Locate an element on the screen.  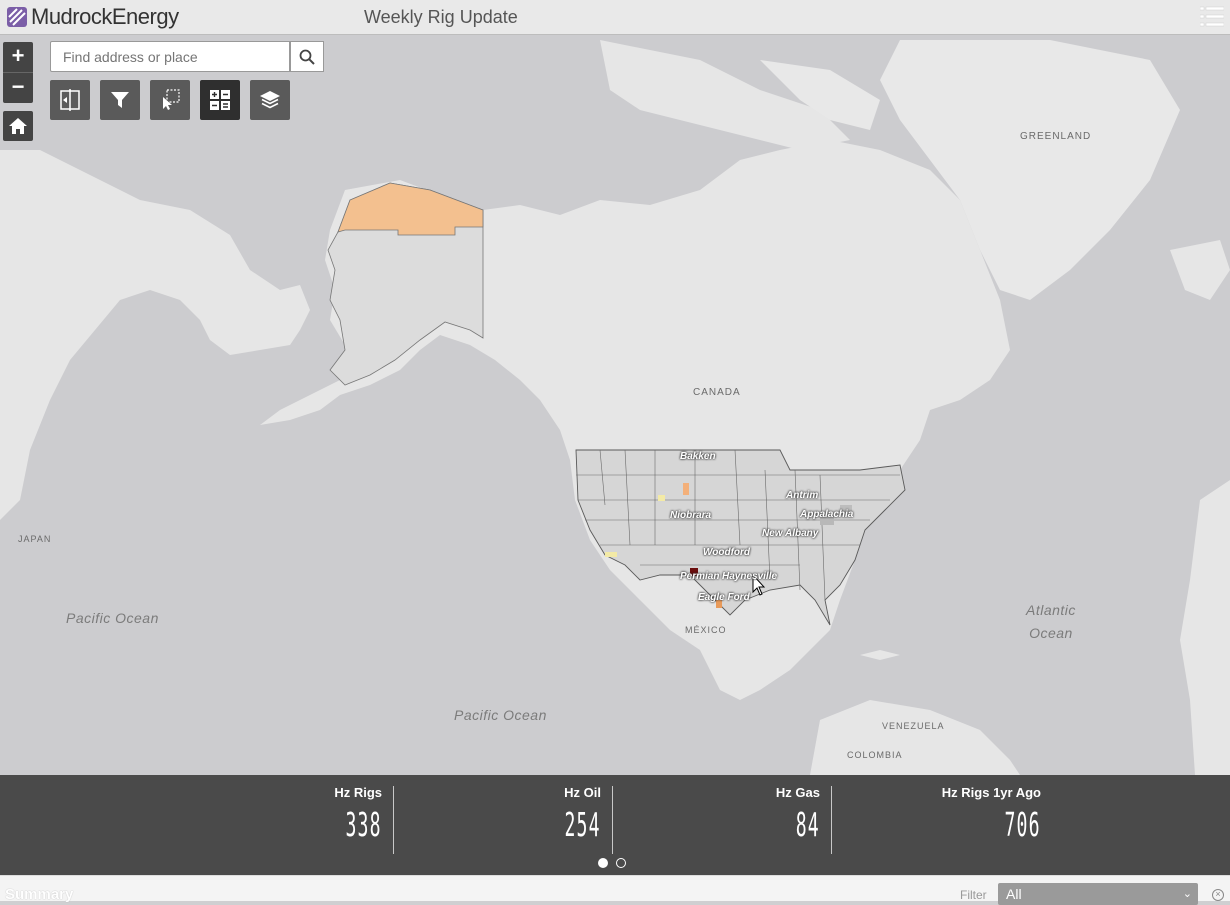
play-label-antrim: Antrim is located at coordinates (802, 495).